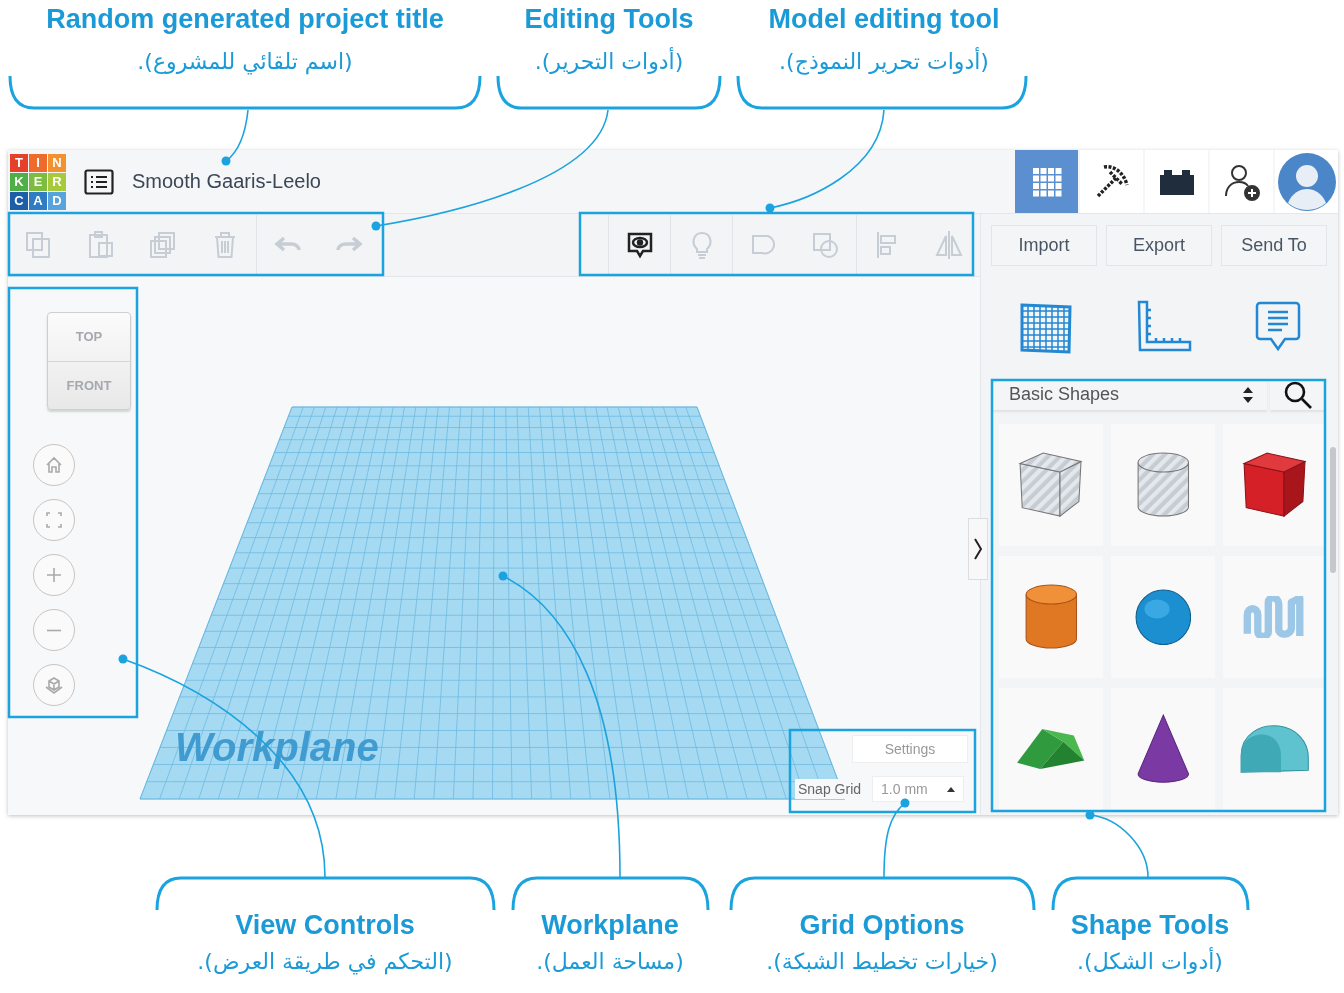 The image size is (1344, 993). I want to click on cone-drawing, so click(1163, 749).